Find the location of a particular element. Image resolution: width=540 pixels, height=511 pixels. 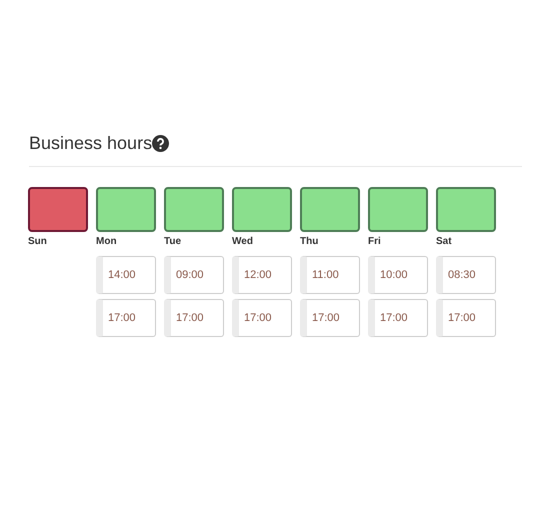

day-label: Sat is located at coordinates (444, 241).